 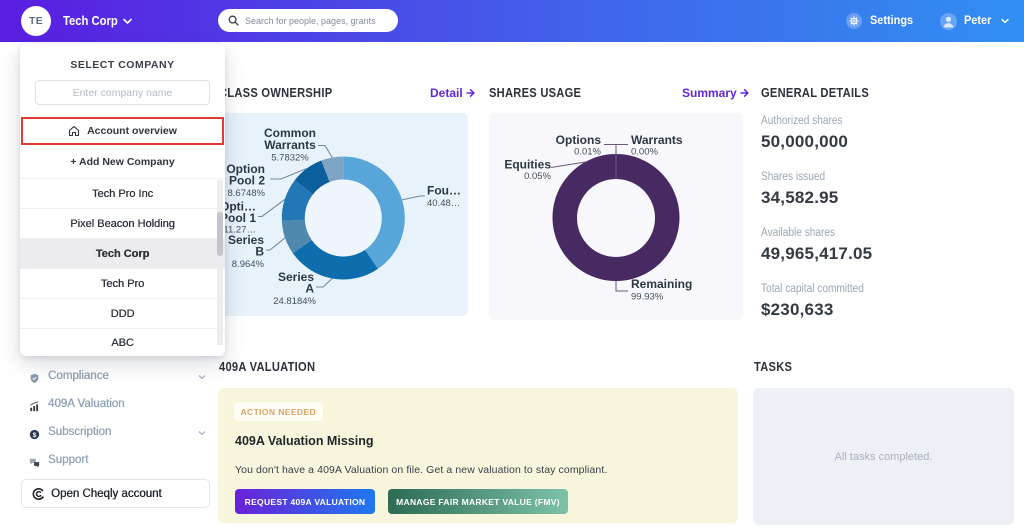 What do you see at coordinates (290, 158) in the screenshot?
I see `svg-text: 5.7832%` at bounding box center [290, 158].